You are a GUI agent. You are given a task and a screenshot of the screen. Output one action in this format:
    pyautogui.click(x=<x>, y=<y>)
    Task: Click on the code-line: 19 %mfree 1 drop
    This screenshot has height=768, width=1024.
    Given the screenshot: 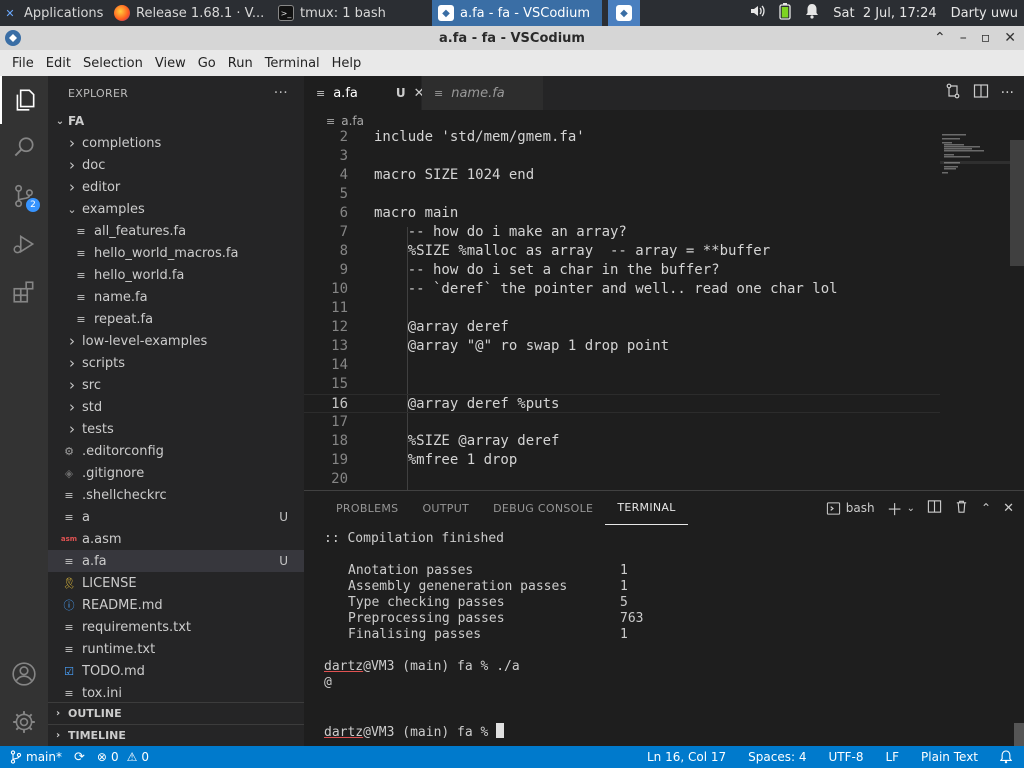 What is the action you would take?
    pyautogui.click(x=622, y=460)
    